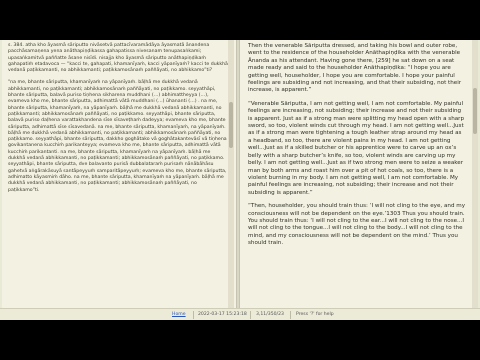  What do you see at coordinates (222, 314) in the screenshot?
I see `status-timestamp: 2022-03-17 15:23:18` at bounding box center [222, 314].